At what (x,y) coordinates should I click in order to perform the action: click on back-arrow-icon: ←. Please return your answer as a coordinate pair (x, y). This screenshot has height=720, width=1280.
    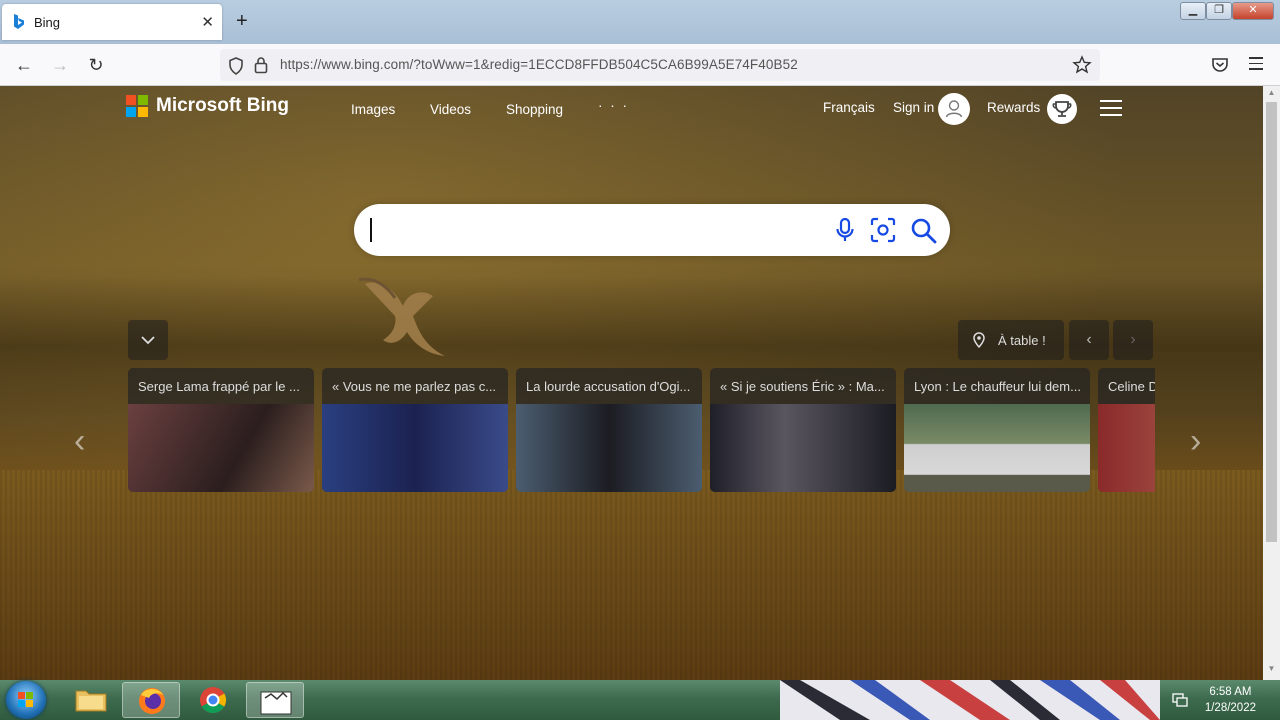
    Looking at the image, I should click on (24, 65).